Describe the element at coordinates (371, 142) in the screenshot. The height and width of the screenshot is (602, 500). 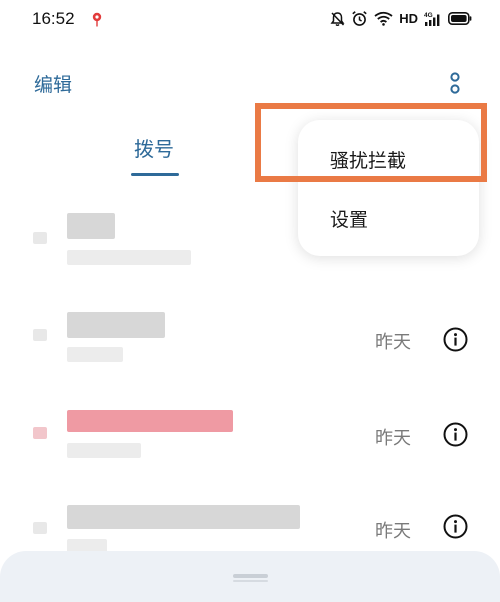
I see `highlight-annotation-box` at that location.